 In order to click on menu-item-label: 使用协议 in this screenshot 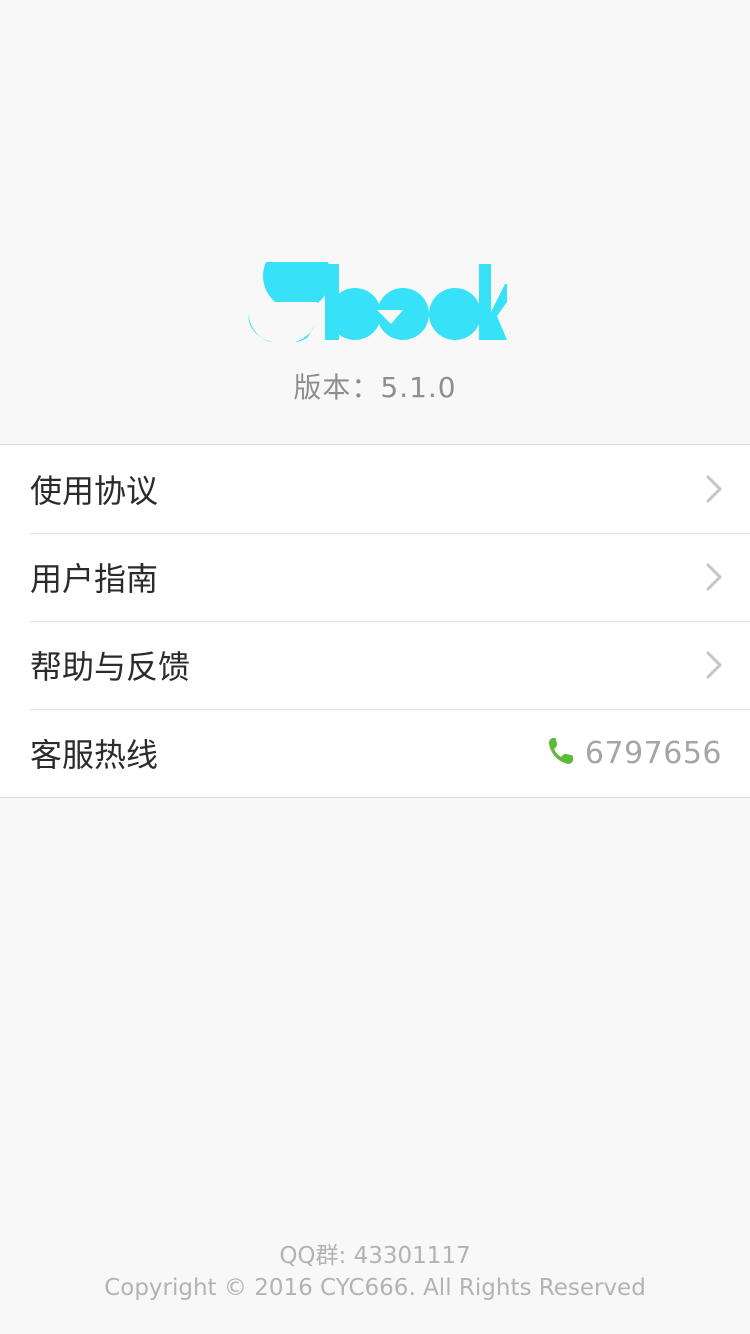, I will do `click(94, 491)`.